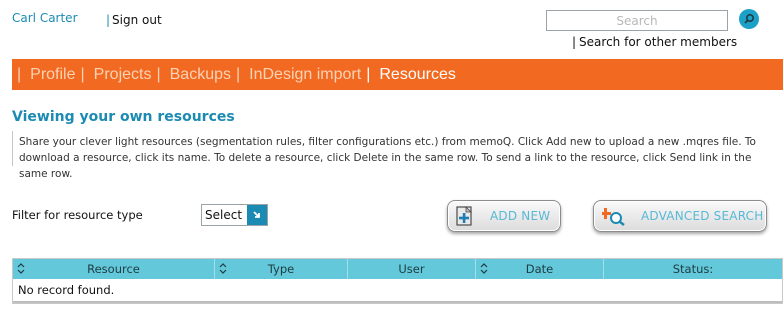 Image resolution: width=783 pixels, height=320 pixels. What do you see at coordinates (123, 117) in the screenshot?
I see `page-title: Viewing your own resources` at bounding box center [123, 117].